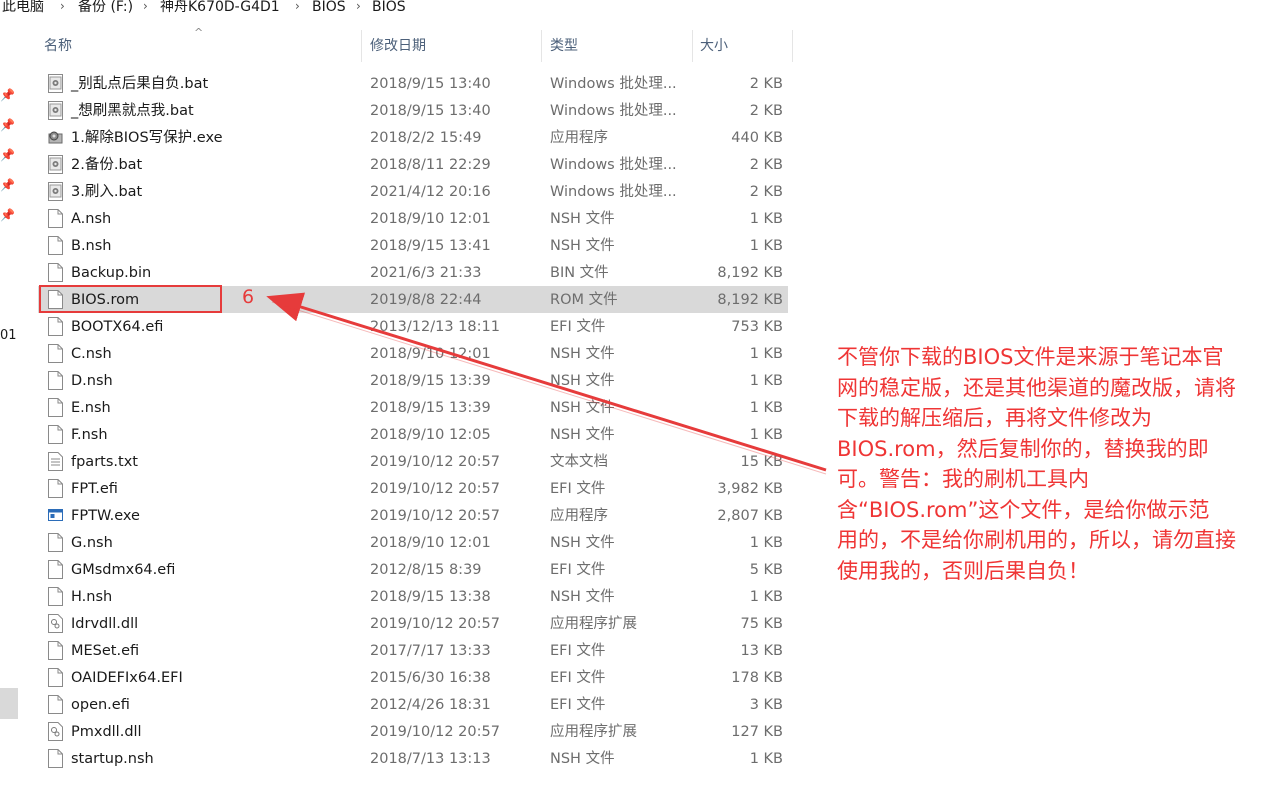  Describe the element at coordinates (426, 138) in the screenshot. I see `file-date: 2018/2/2 15:49` at that location.